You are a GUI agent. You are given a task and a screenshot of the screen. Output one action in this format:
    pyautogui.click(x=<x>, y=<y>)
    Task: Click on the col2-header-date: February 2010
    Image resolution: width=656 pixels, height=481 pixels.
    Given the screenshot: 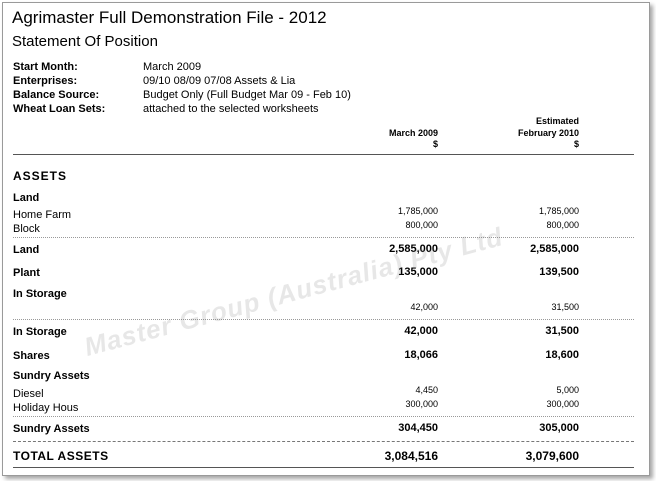 What is the action you would take?
    pyautogui.click(x=548, y=133)
    